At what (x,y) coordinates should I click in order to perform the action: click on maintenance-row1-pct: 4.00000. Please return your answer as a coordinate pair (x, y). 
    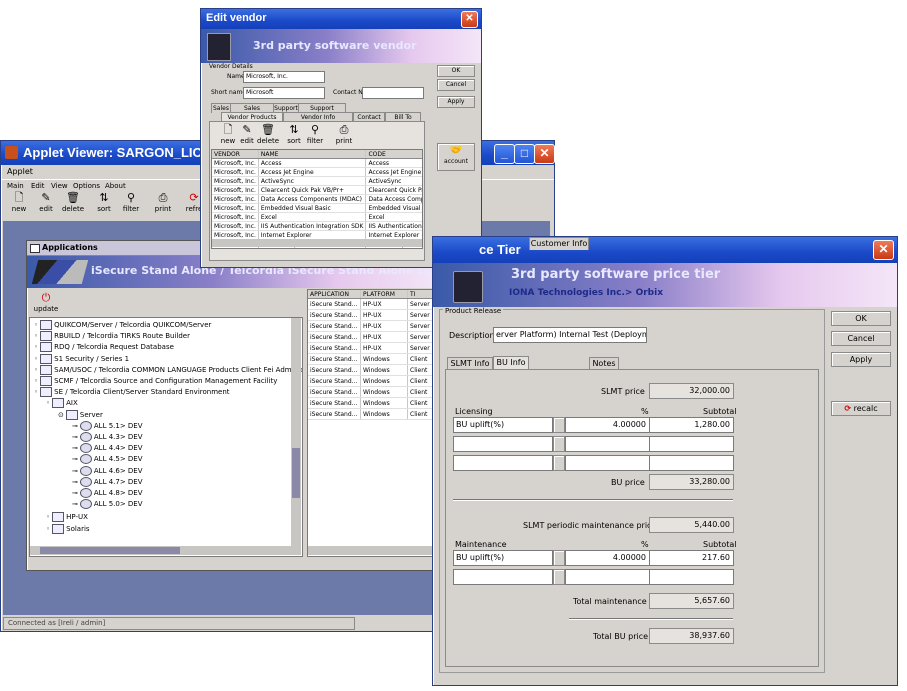
    Looking at the image, I should click on (607, 558).